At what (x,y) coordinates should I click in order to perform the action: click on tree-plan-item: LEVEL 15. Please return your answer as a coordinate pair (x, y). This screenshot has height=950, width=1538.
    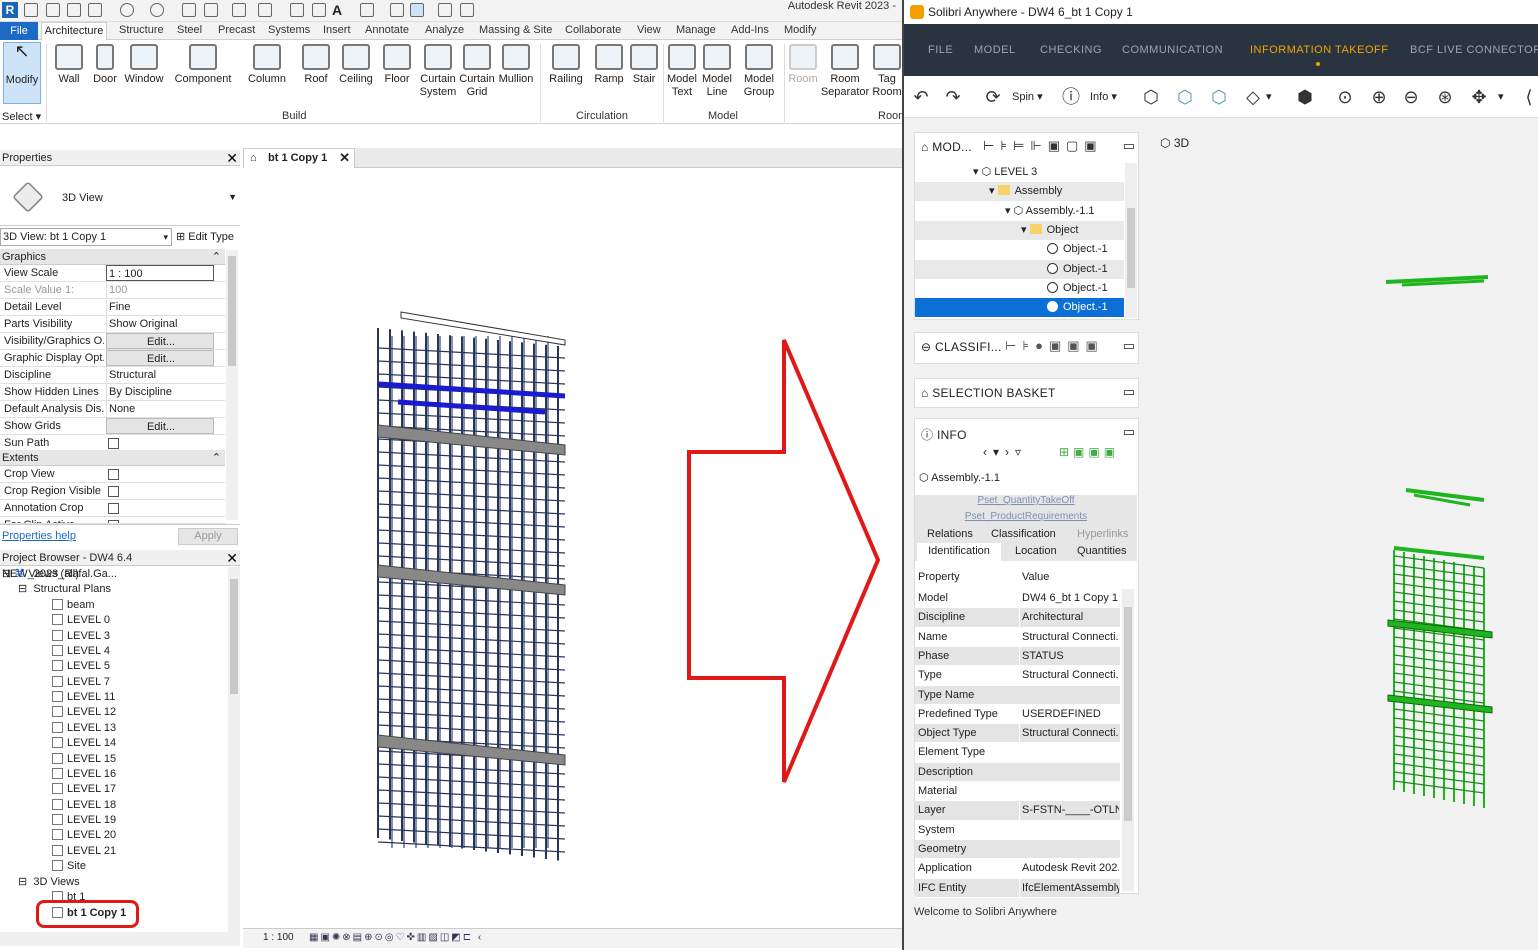
    Looking at the image, I should click on (84, 759).